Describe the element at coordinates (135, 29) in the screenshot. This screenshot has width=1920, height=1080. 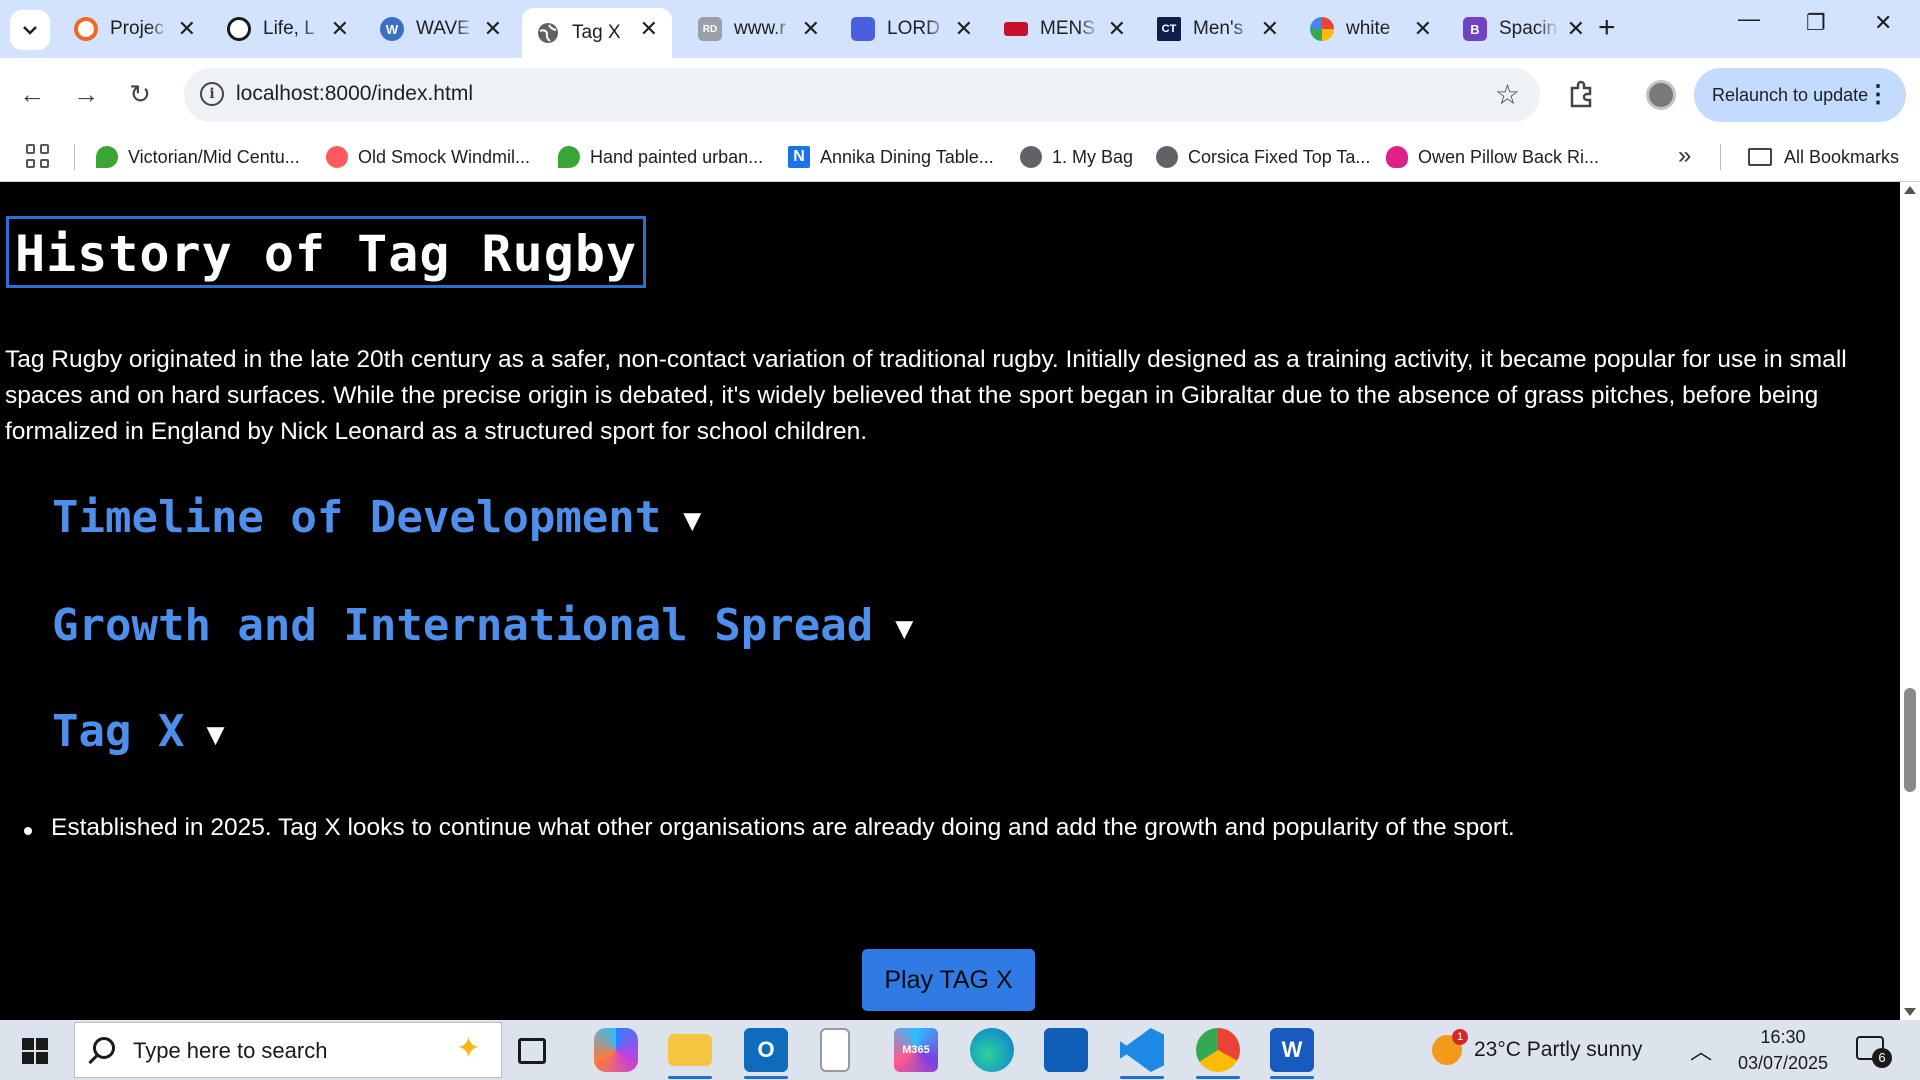
I see `tab-projec: Projec ✕` at that location.